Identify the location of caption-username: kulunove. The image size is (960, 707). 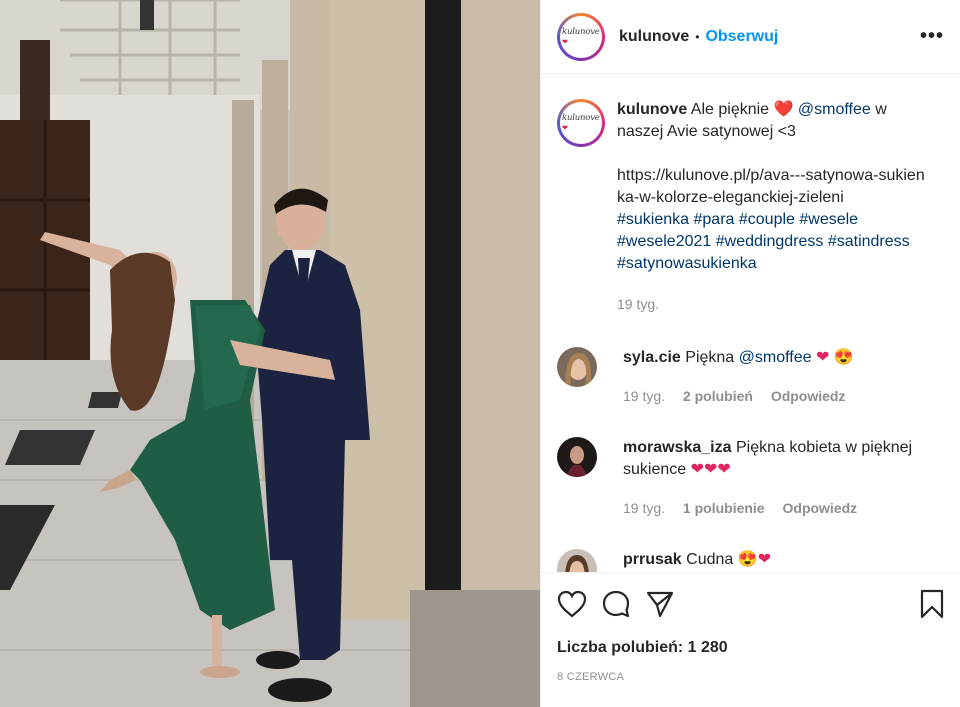
(652, 109).